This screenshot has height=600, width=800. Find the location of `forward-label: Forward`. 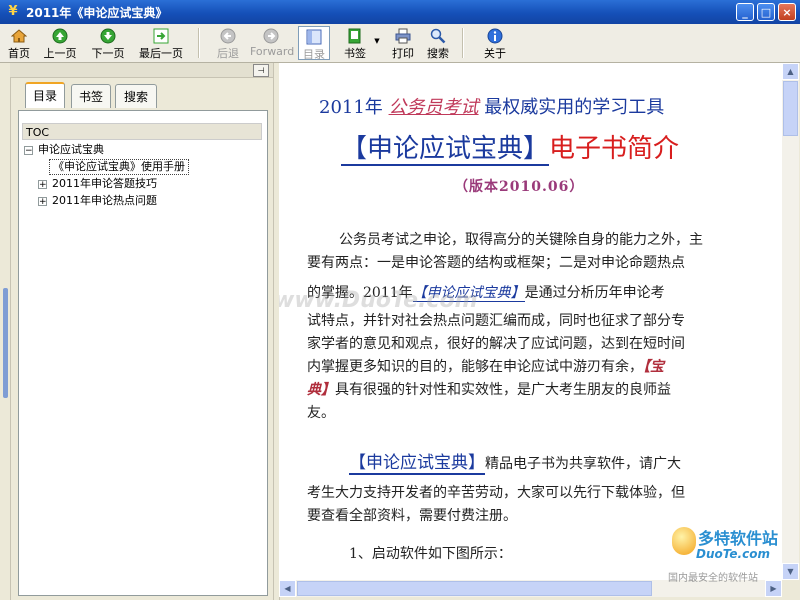

forward-label: Forward is located at coordinates (272, 51).